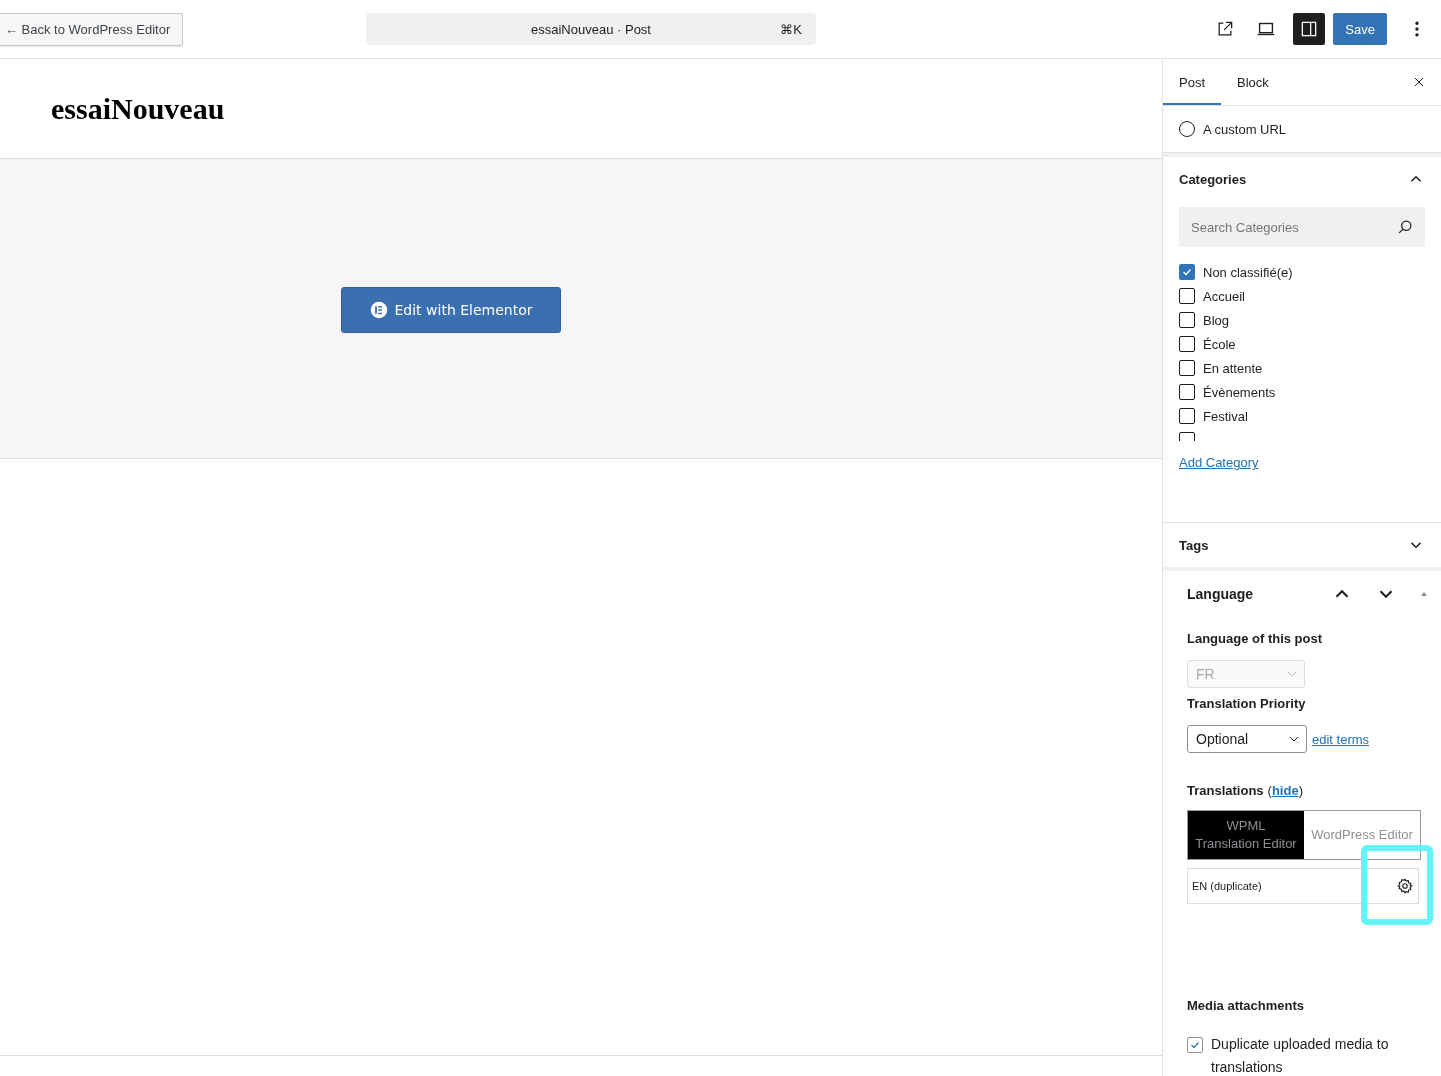 The height and width of the screenshot is (1076, 1441). Describe the element at coordinates (1245, 129) in the screenshot. I see `option-label: A custom URL` at that location.